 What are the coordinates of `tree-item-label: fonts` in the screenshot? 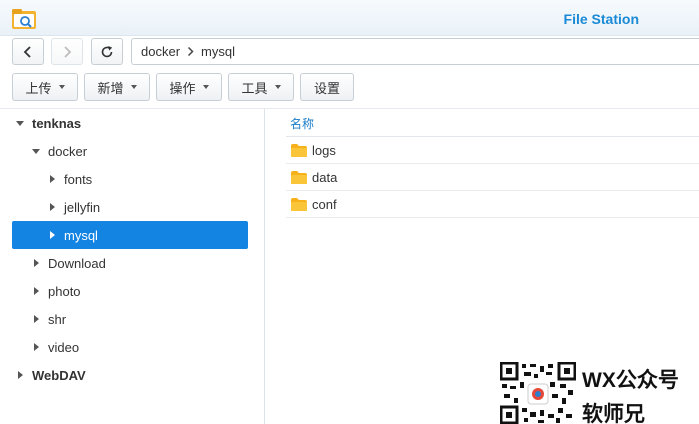 It's located at (78, 179).